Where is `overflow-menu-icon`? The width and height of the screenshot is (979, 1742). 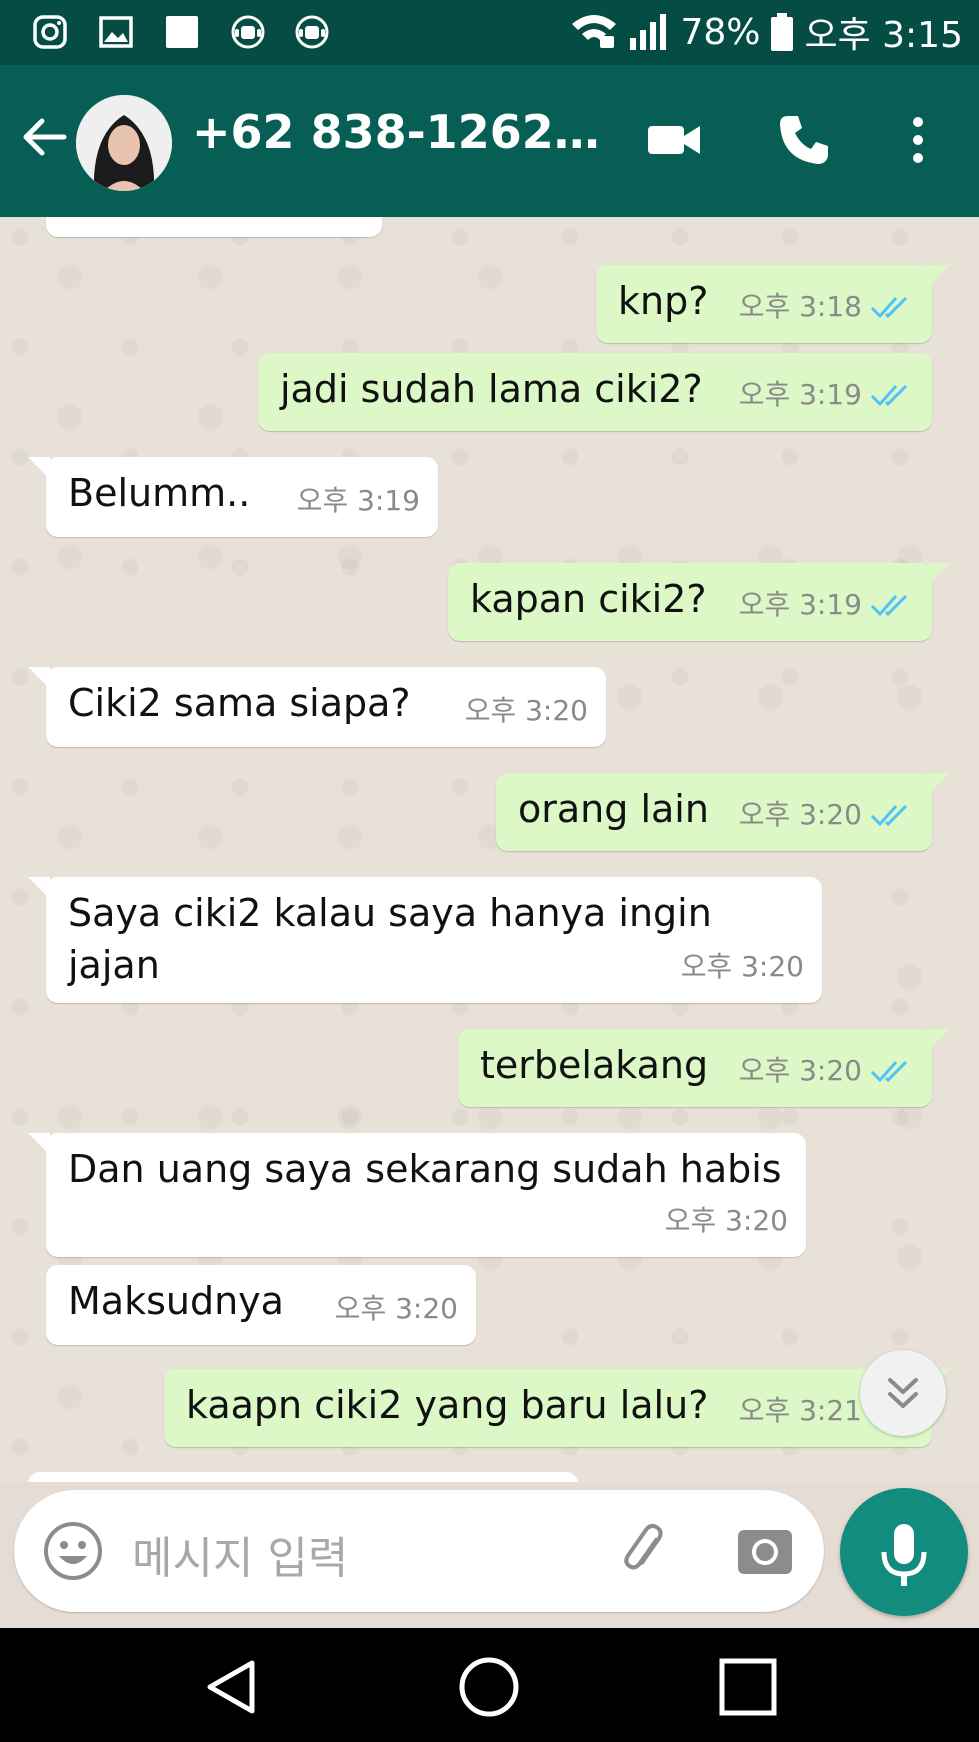
overflow-menu-icon is located at coordinates (918, 140).